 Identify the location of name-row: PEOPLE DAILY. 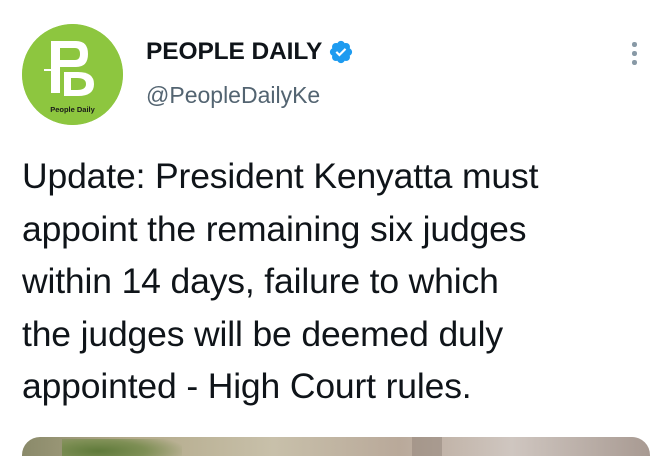
(250, 52).